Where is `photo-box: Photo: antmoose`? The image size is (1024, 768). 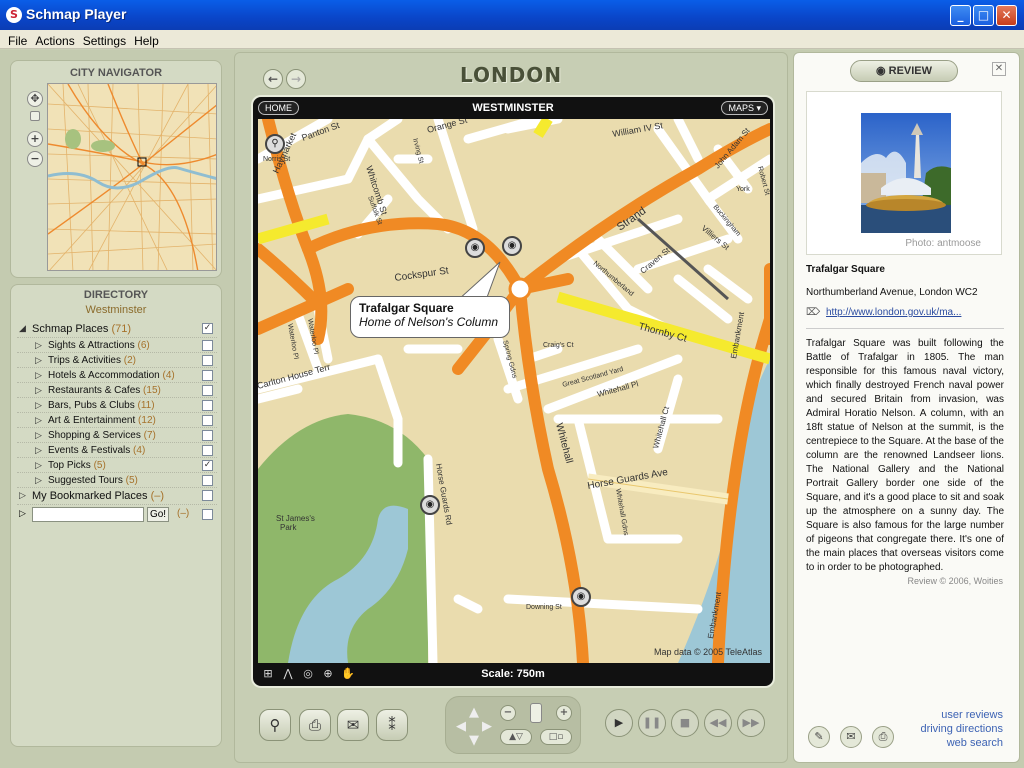 photo-box: Photo: antmoose is located at coordinates (904, 173).